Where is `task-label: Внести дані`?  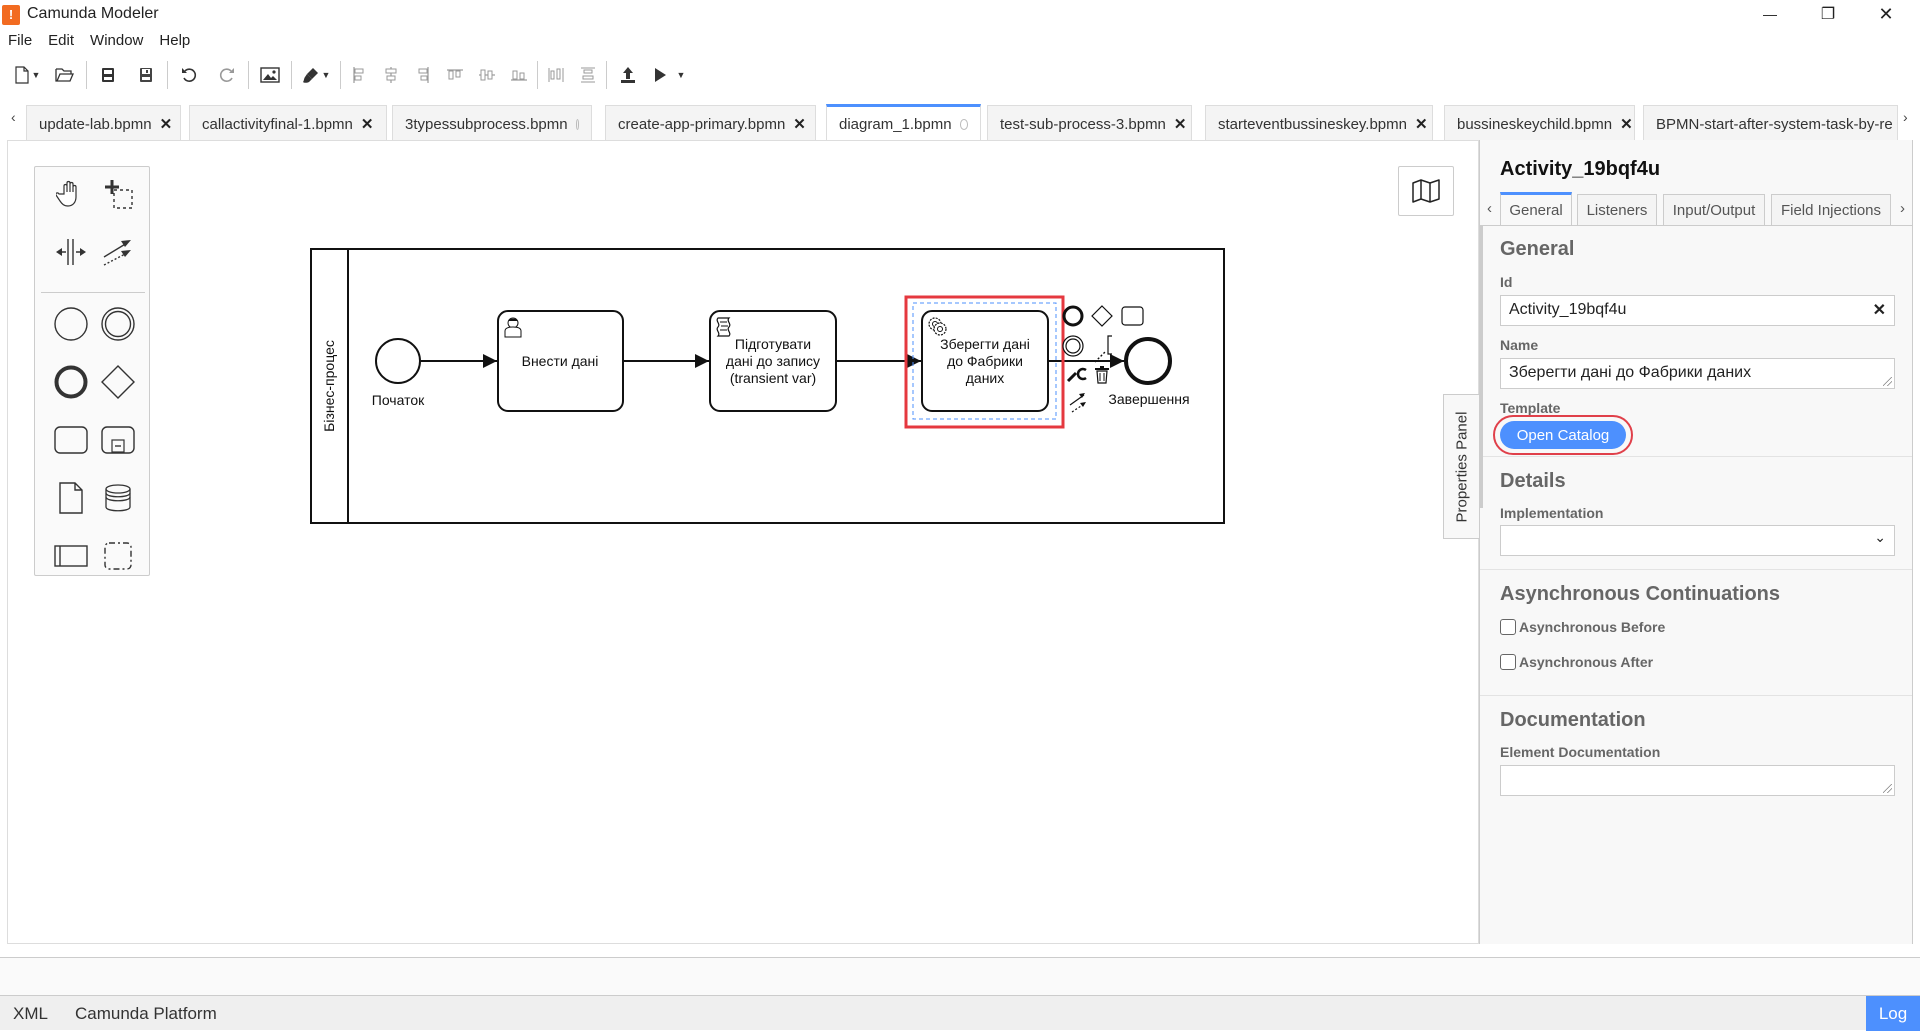
task-label: Внести дані is located at coordinates (560, 361).